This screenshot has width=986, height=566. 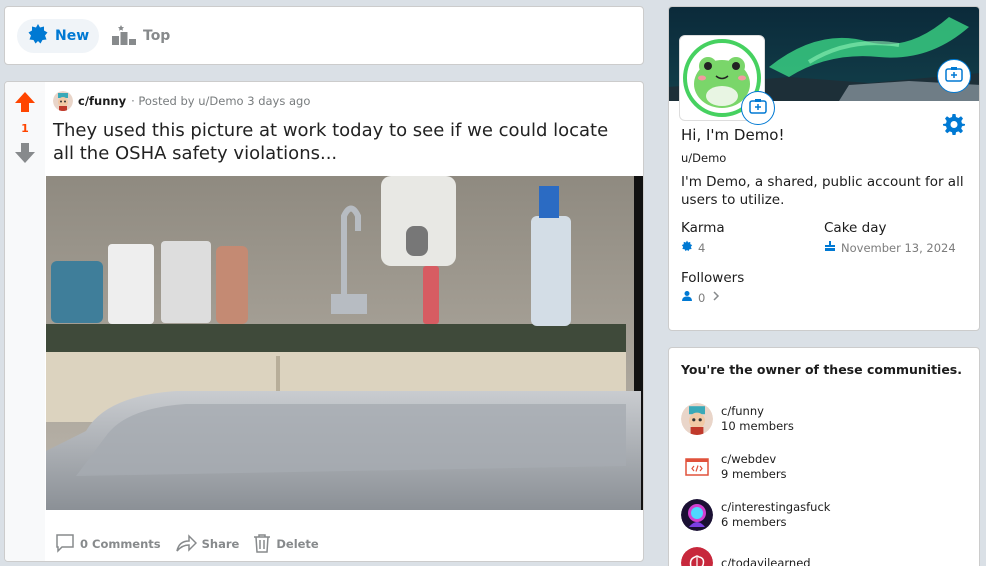 I want to click on upvote-icon, so click(x=25, y=104).